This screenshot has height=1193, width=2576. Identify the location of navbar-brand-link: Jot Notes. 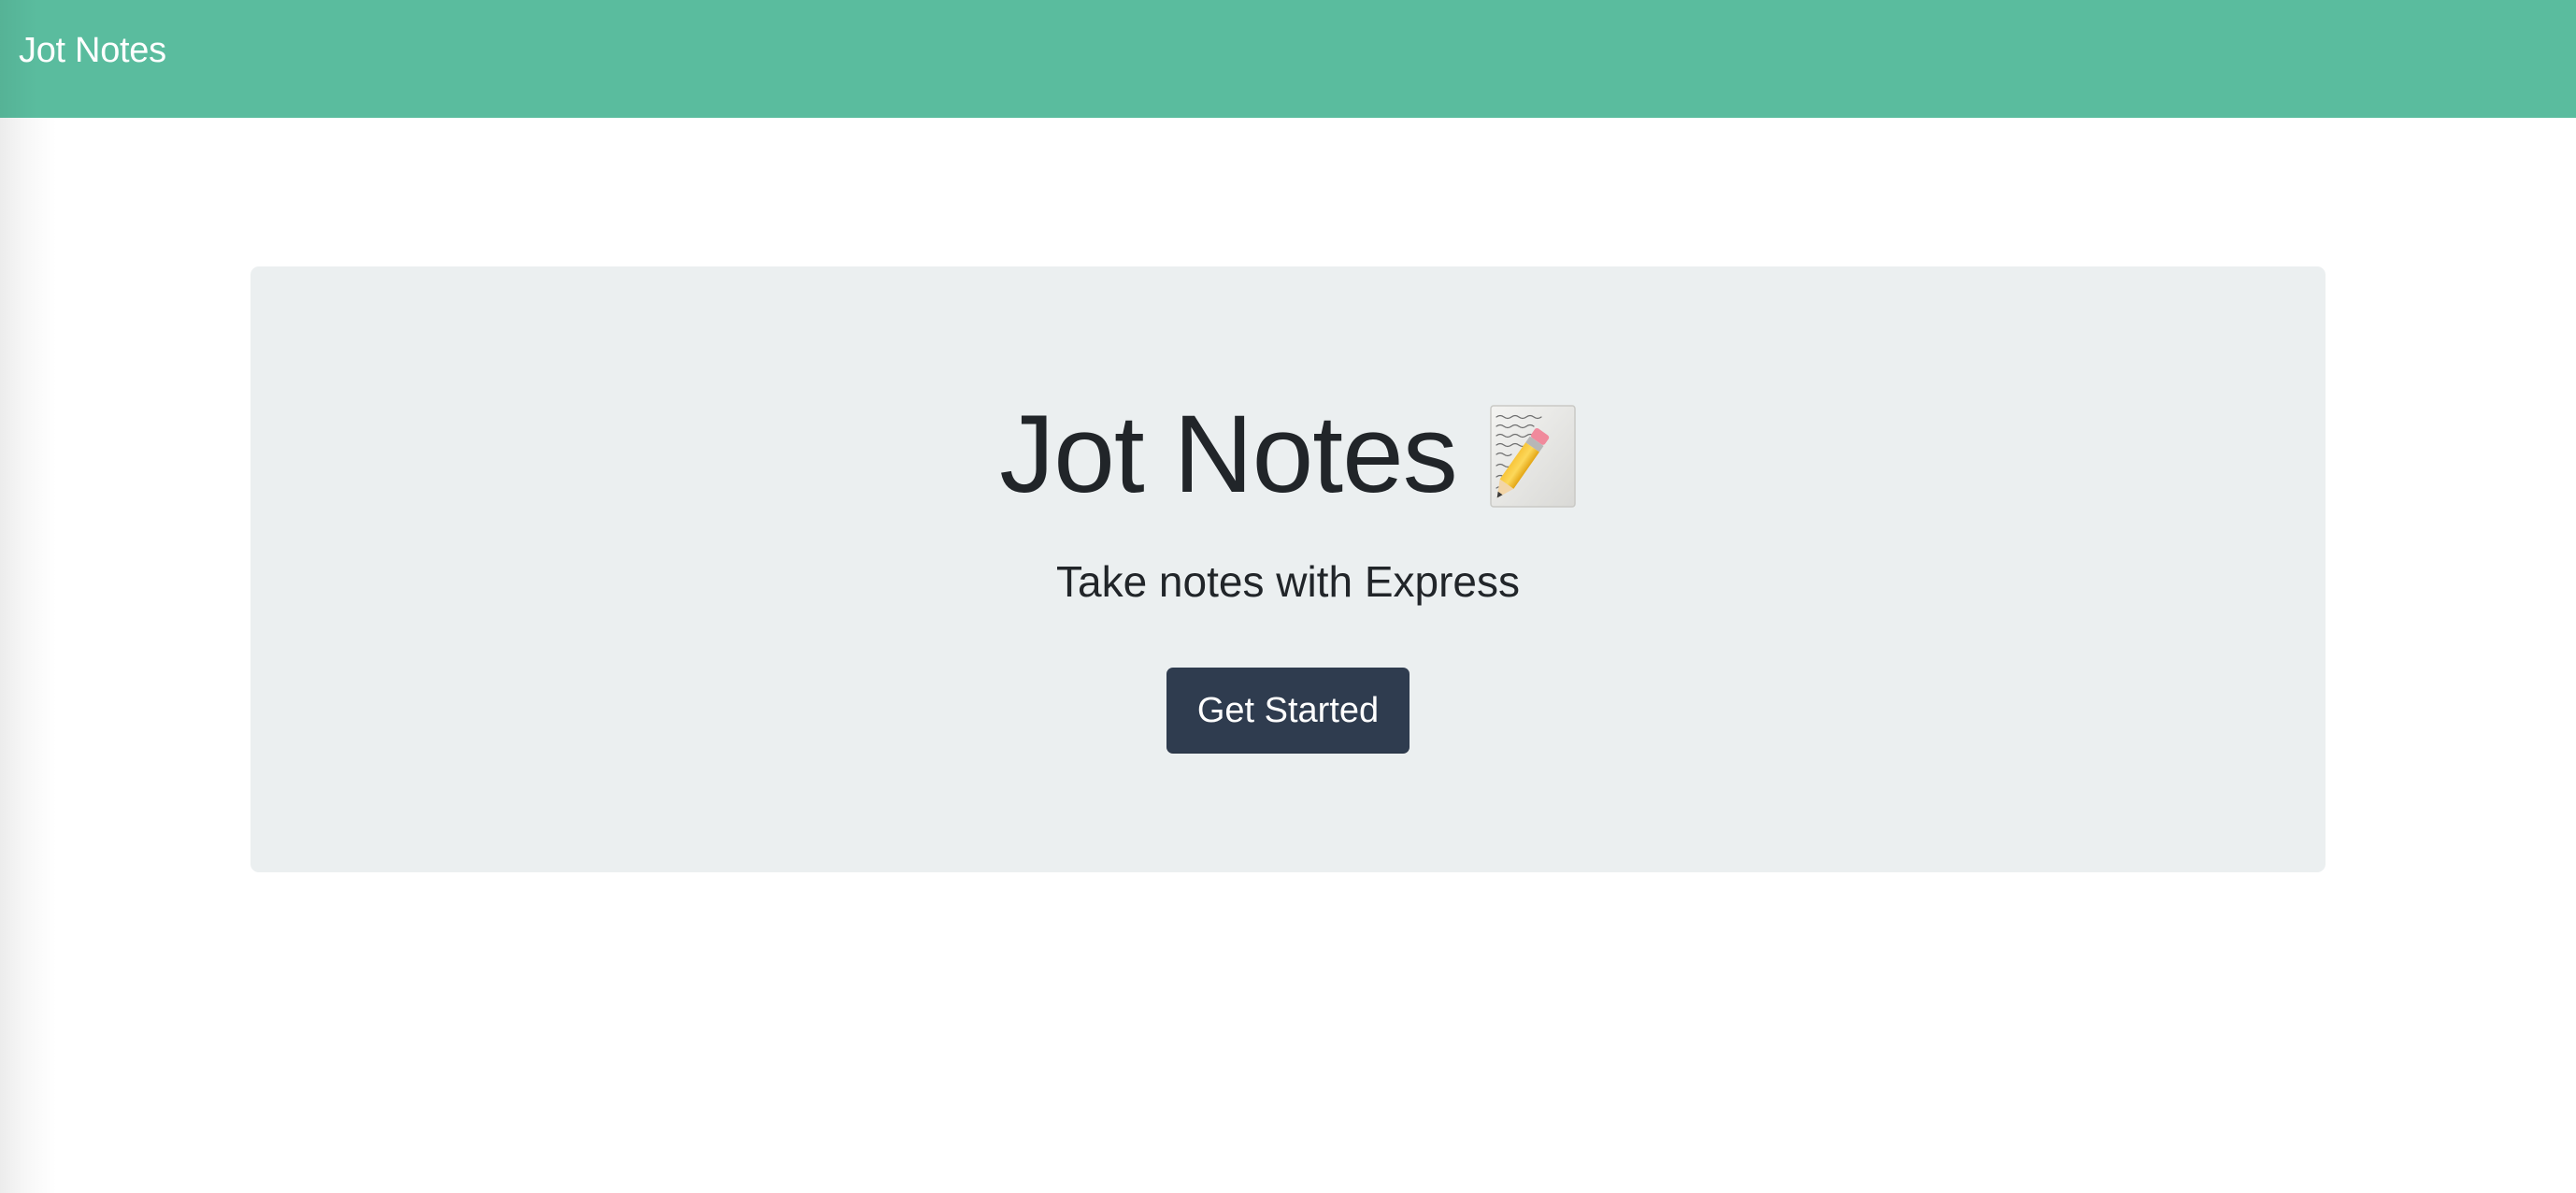
(92, 50).